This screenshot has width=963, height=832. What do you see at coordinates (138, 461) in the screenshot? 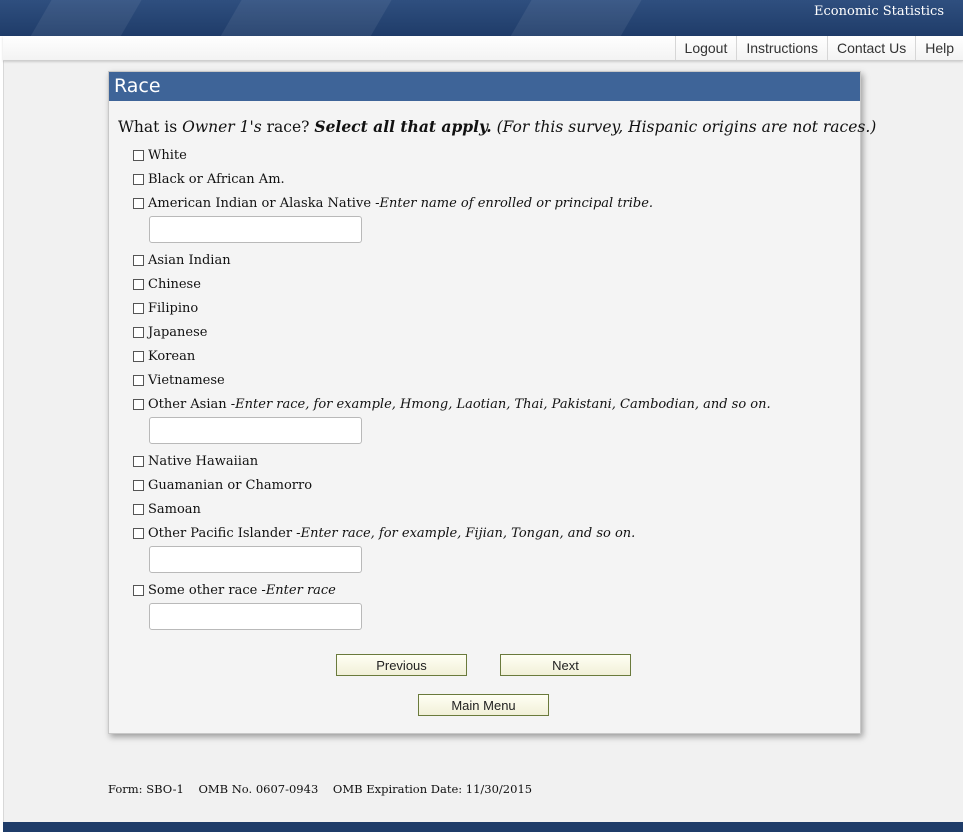
I see `native-hawaiian-checkbox` at bounding box center [138, 461].